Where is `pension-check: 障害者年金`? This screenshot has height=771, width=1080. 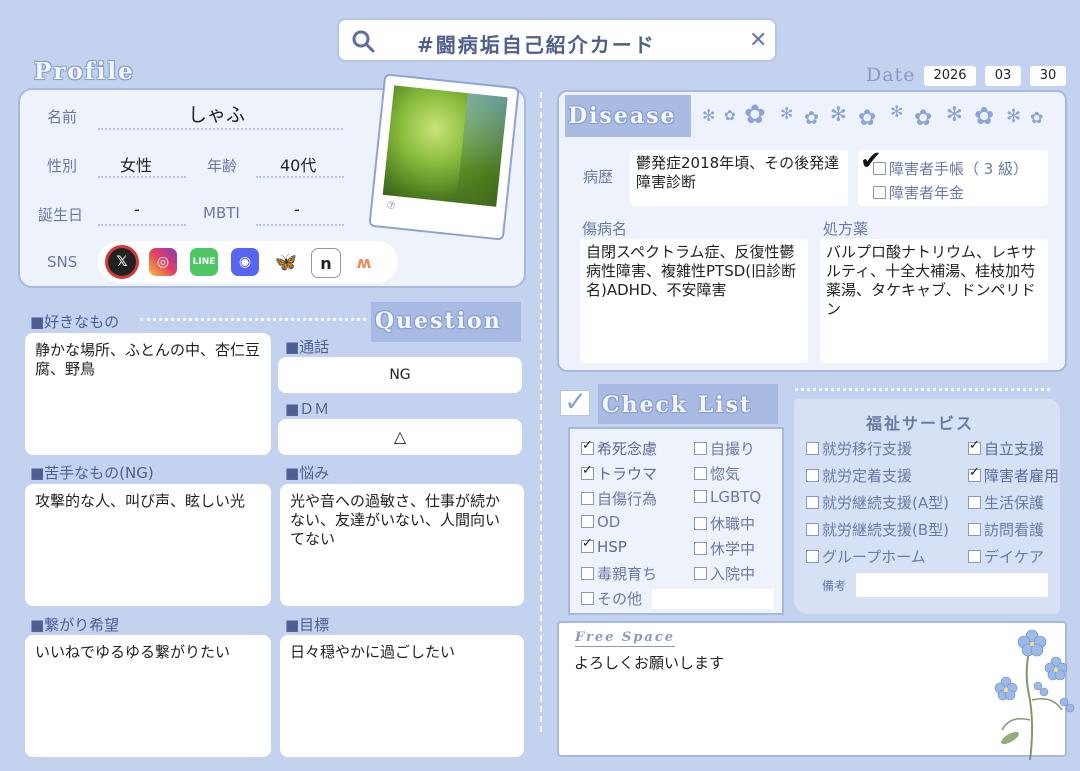 pension-check: 障害者年金 is located at coordinates (918, 192).